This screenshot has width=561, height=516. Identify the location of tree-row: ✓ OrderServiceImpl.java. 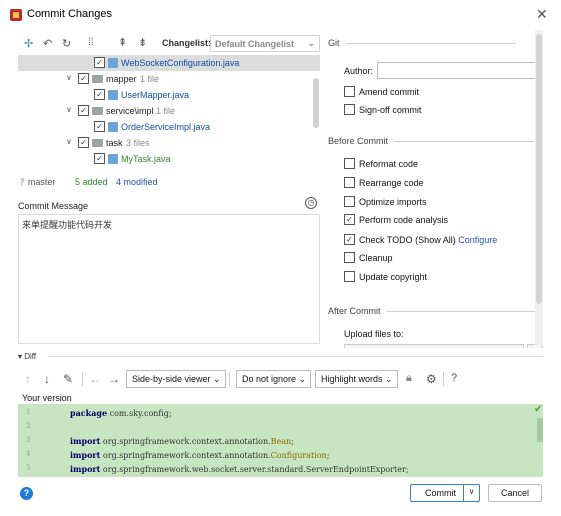
(169, 127).